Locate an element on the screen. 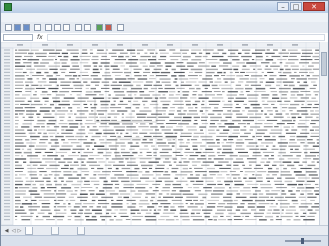  zoom-slider-knob is located at coordinates (302, 241).